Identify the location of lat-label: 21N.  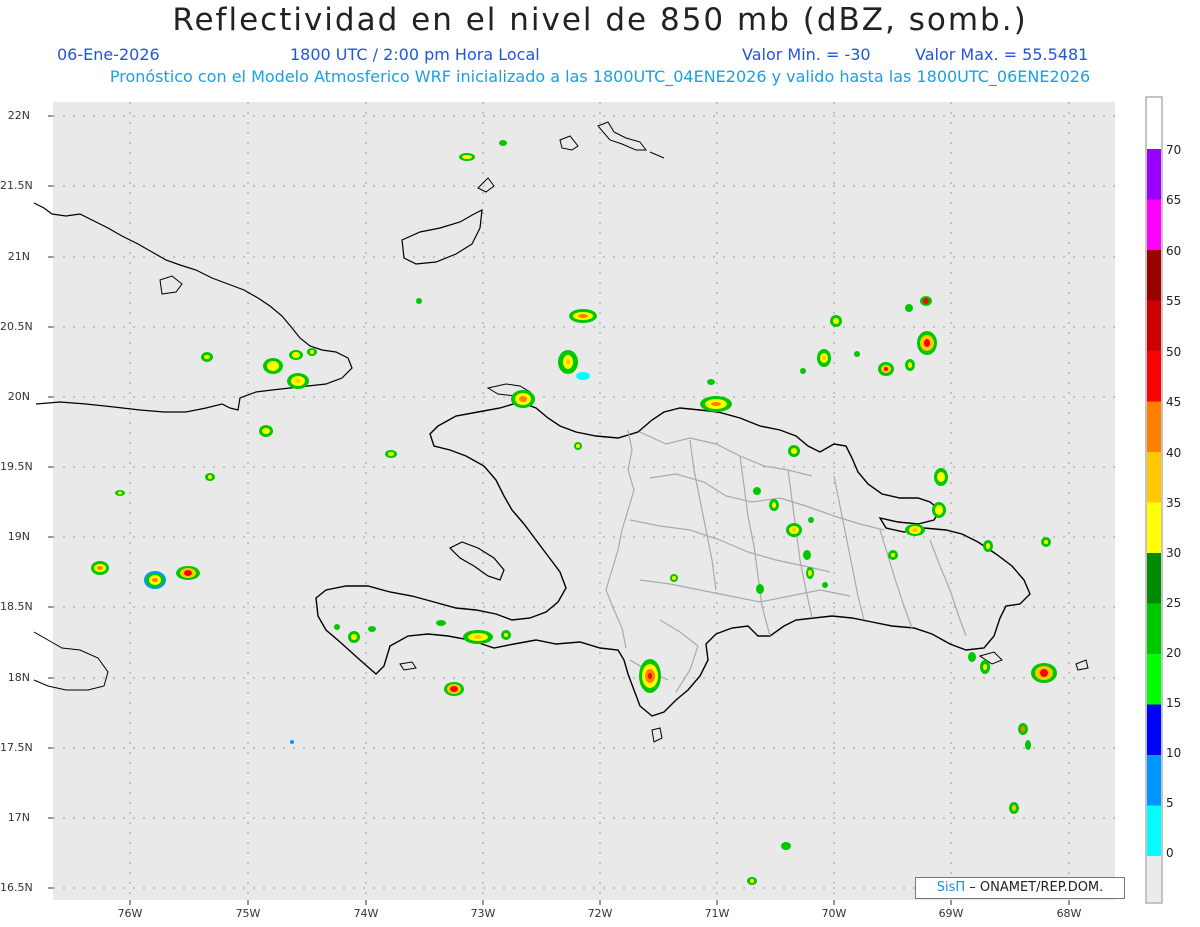
(18, 256).